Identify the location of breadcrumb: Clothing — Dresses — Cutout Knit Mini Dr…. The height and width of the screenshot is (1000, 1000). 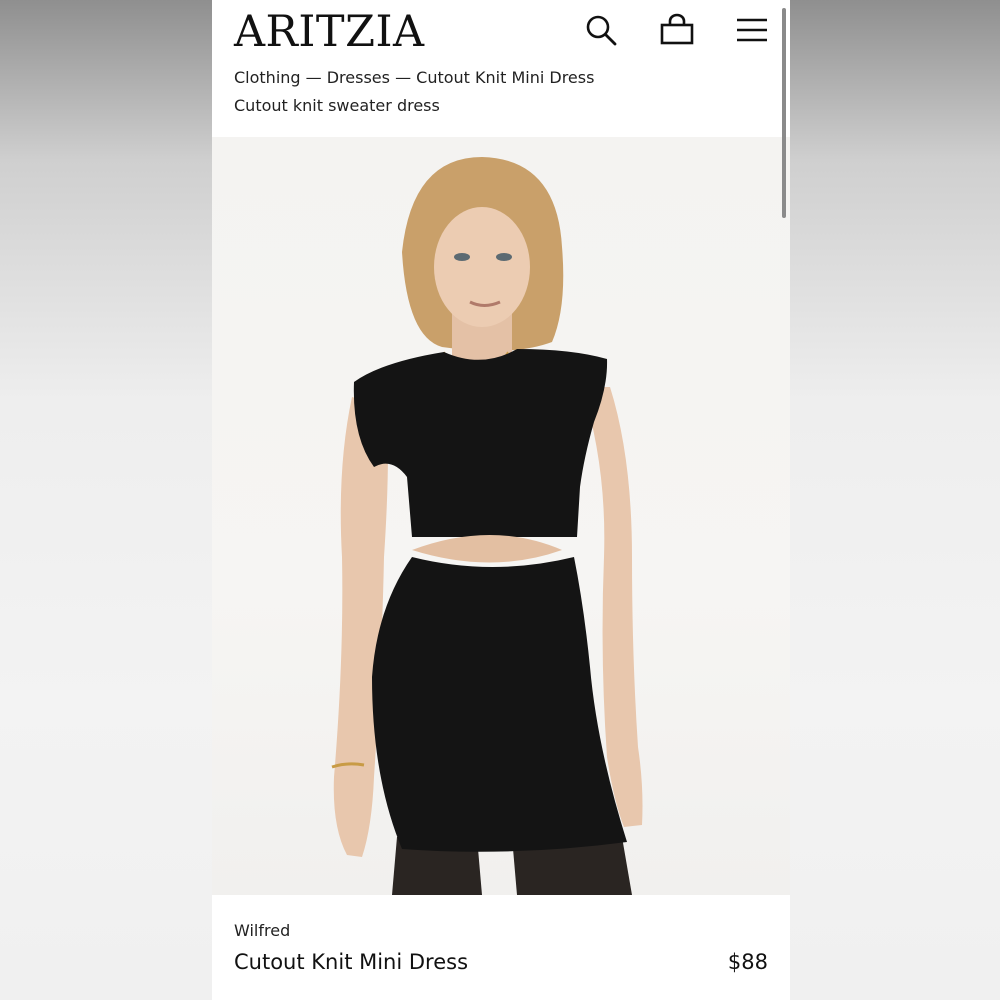
(414, 77).